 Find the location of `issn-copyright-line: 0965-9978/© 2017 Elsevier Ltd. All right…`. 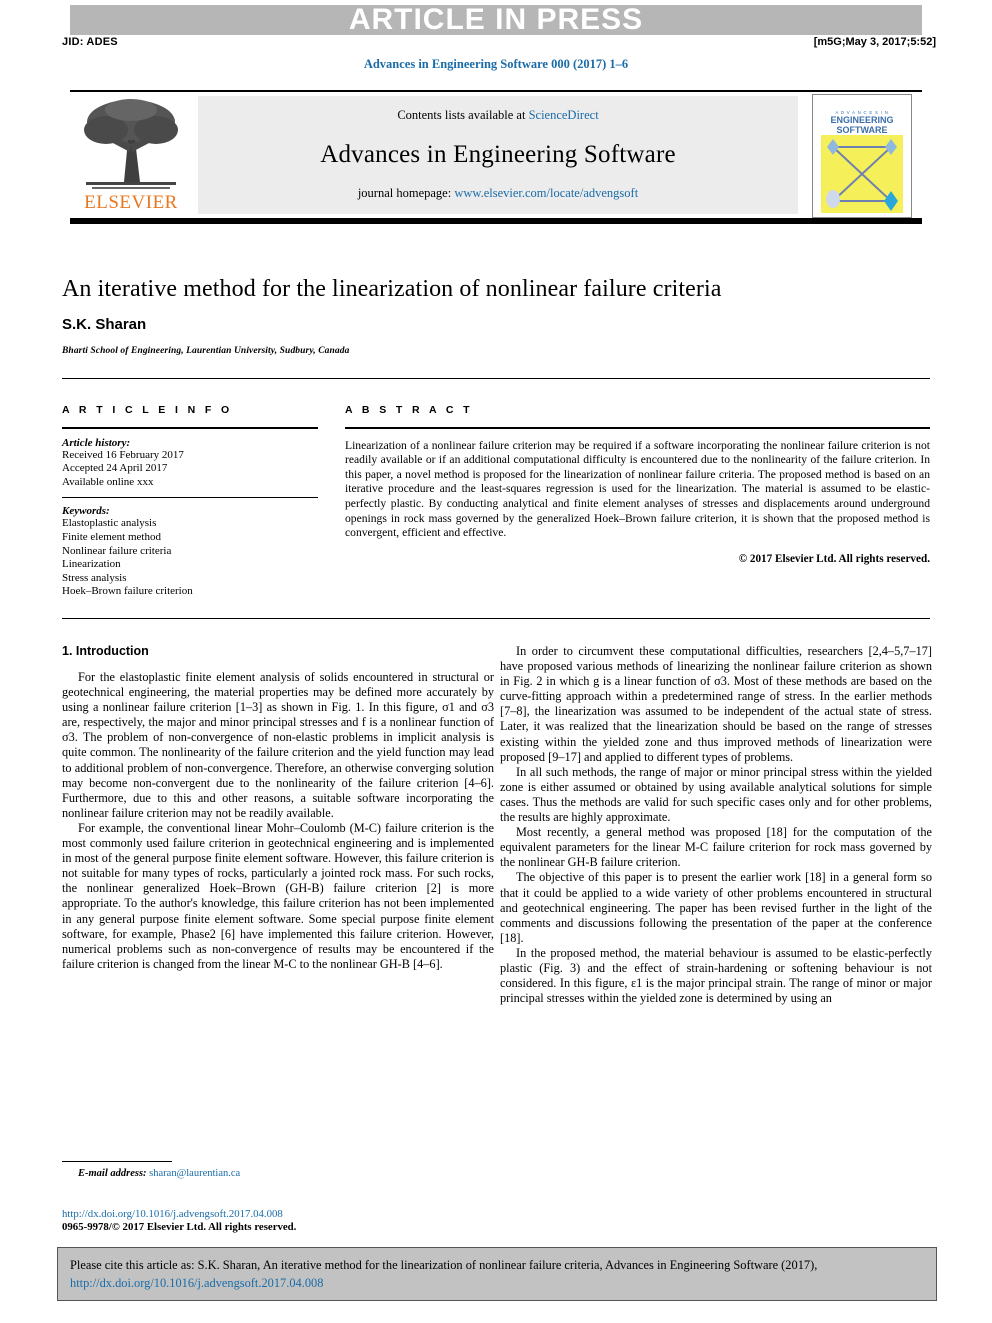

issn-copyright-line: 0965-9978/© 2017 Elsevier Ltd. All right… is located at coordinates (179, 1227).